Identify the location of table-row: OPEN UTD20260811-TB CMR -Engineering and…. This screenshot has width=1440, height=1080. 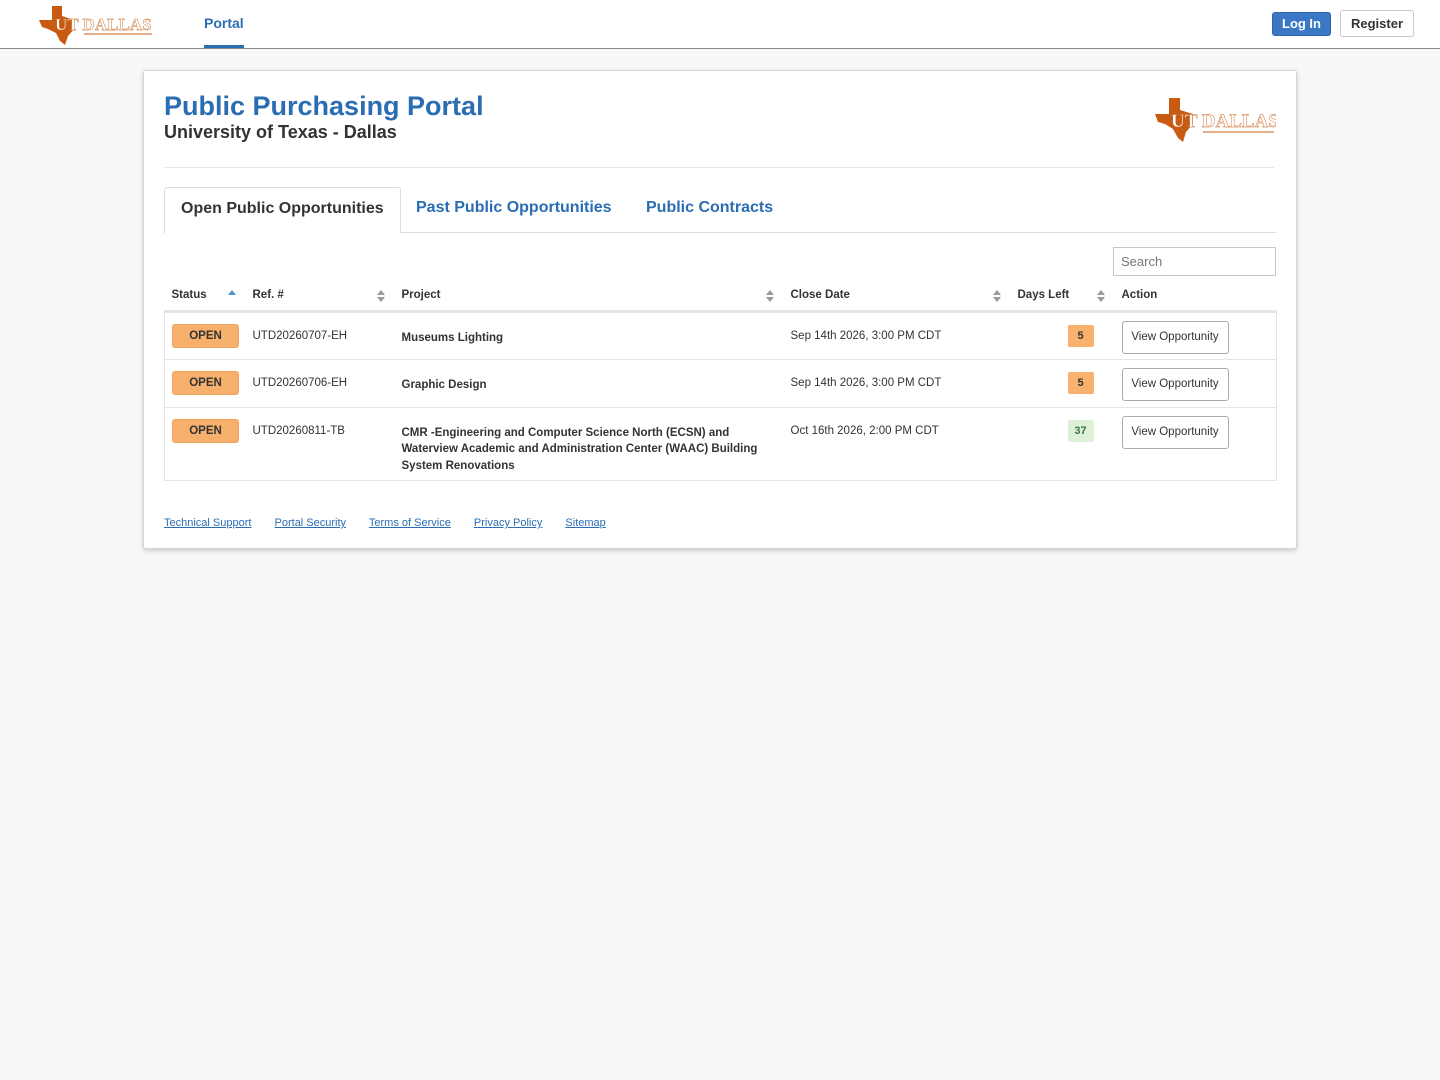
(720, 444).